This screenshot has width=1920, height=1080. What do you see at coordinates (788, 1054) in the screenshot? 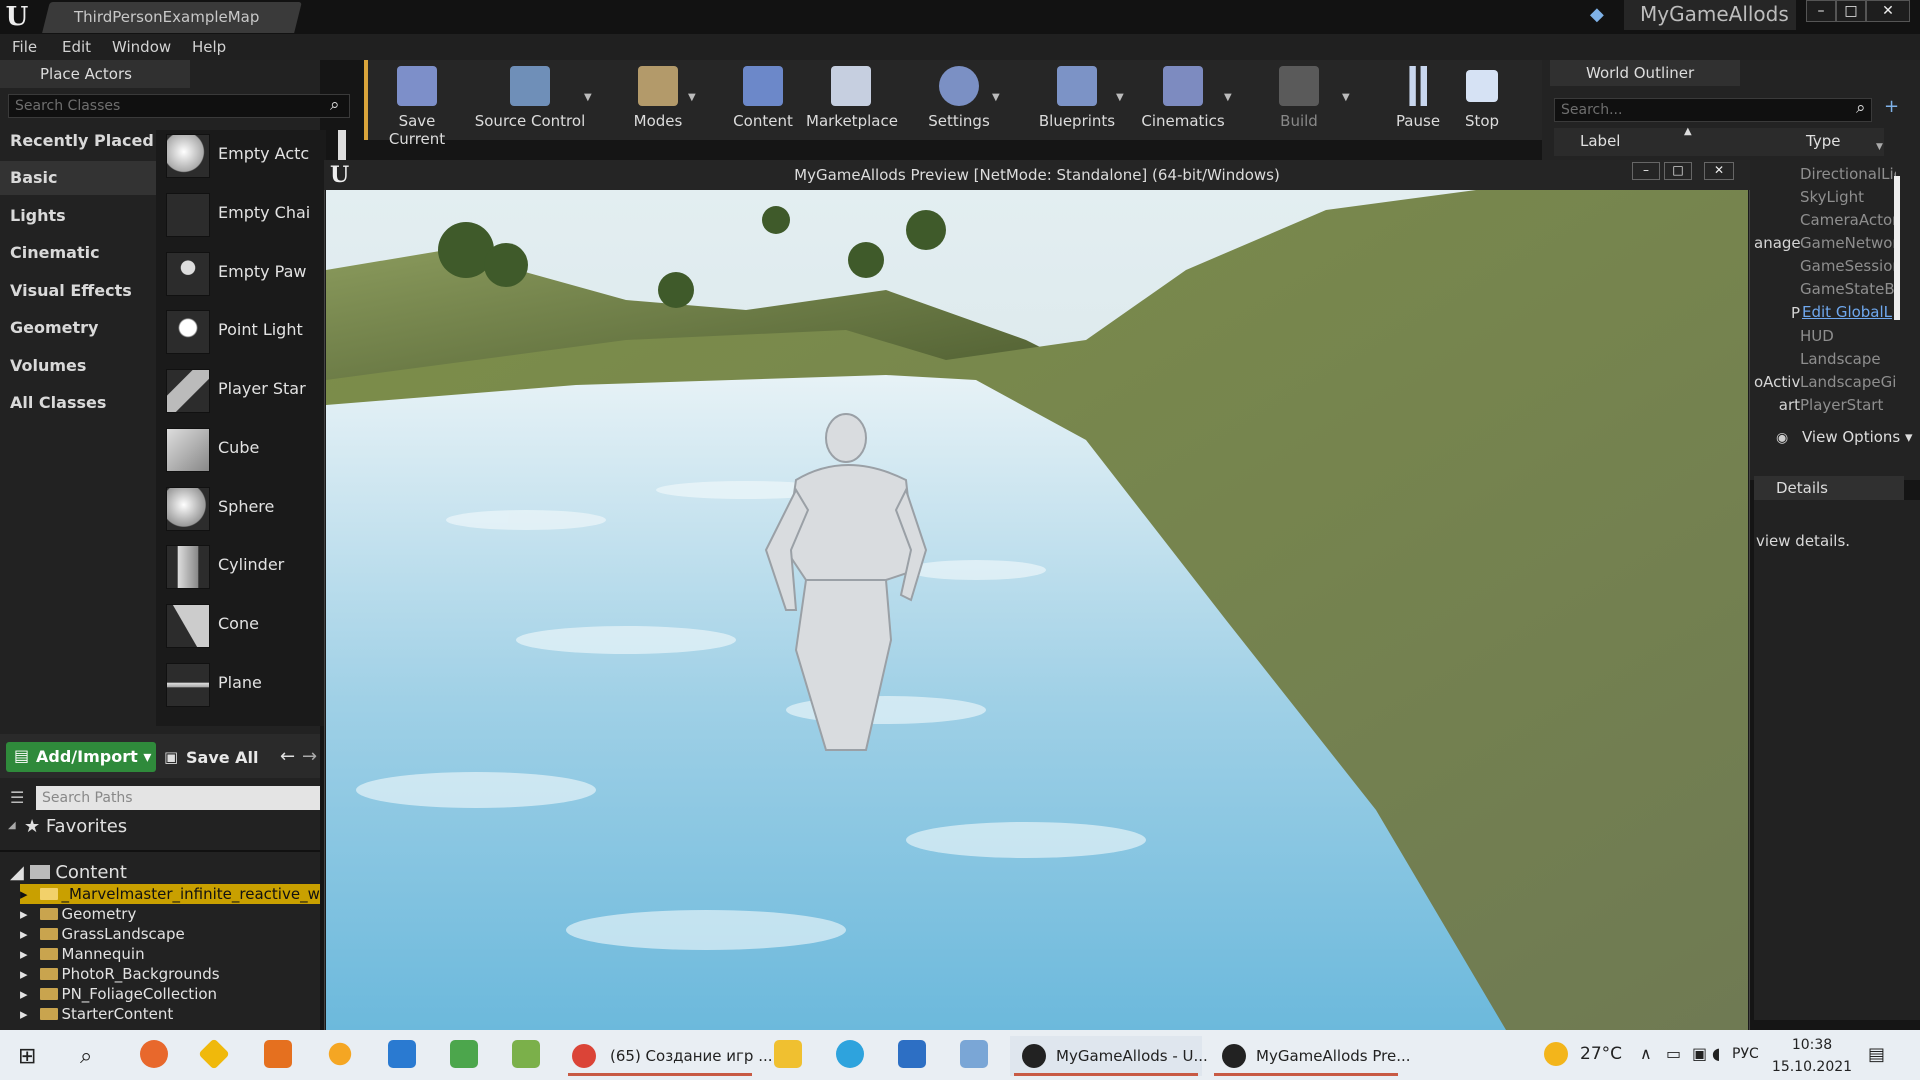
I see `file-explorer-icon` at bounding box center [788, 1054].